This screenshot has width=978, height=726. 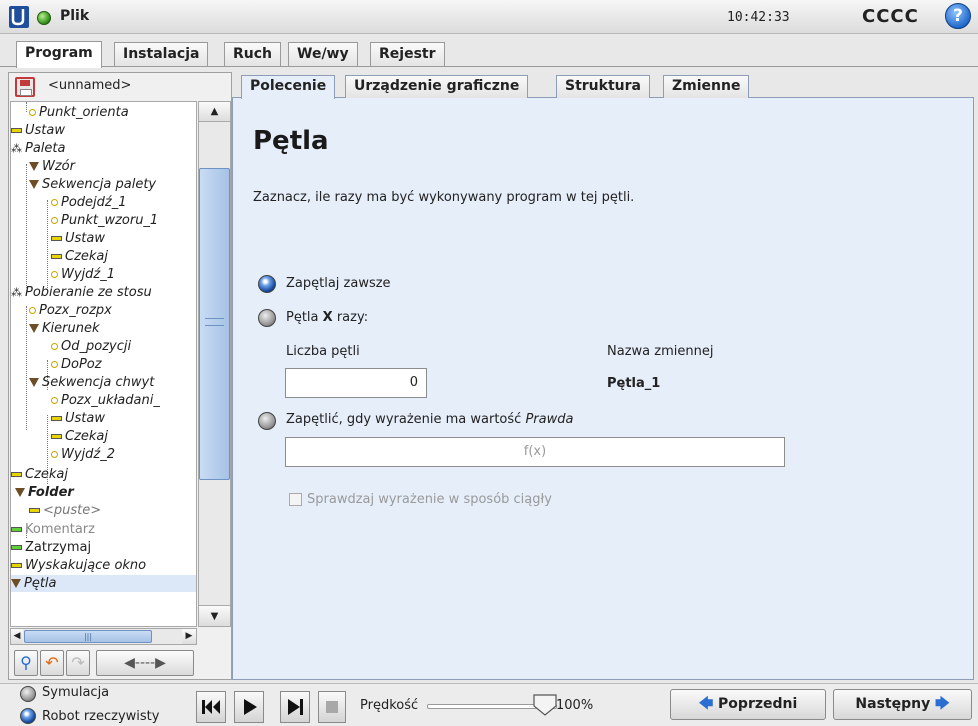 What do you see at coordinates (38, 148) in the screenshot?
I see `tree-node: ⁂ Paleta` at bounding box center [38, 148].